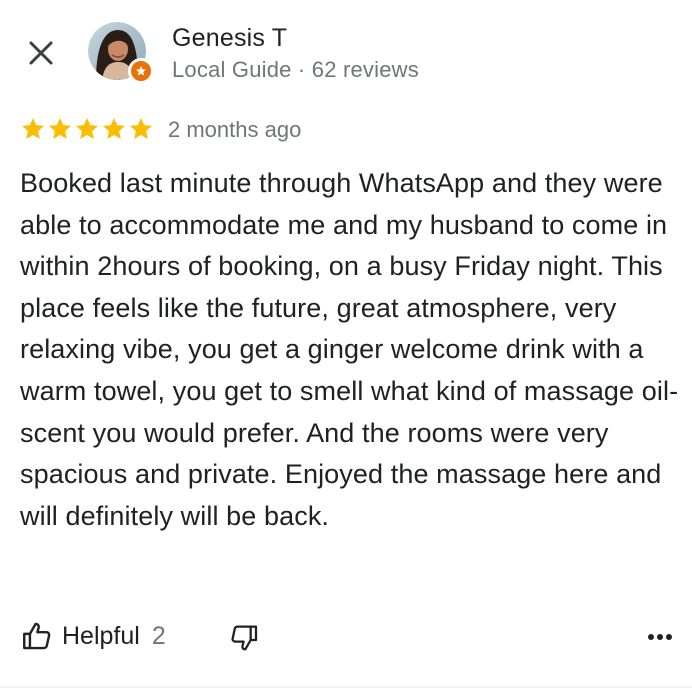 The width and height of the screenshot is (692, 692). Describe the element at coordinates (101, 635) in the screenshot. I see `helpful-label: Helpful` at that location.